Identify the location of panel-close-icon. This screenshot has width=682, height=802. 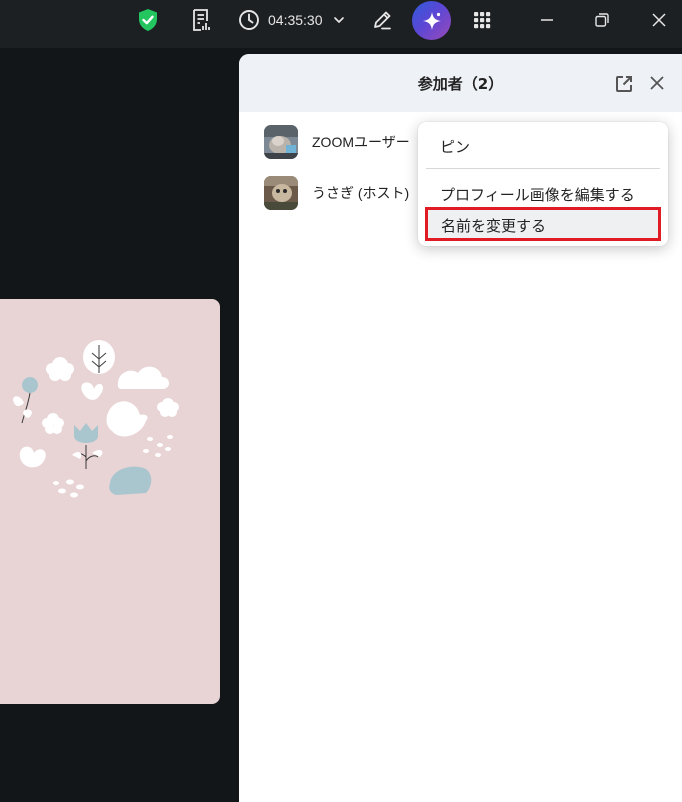
(657, 85).